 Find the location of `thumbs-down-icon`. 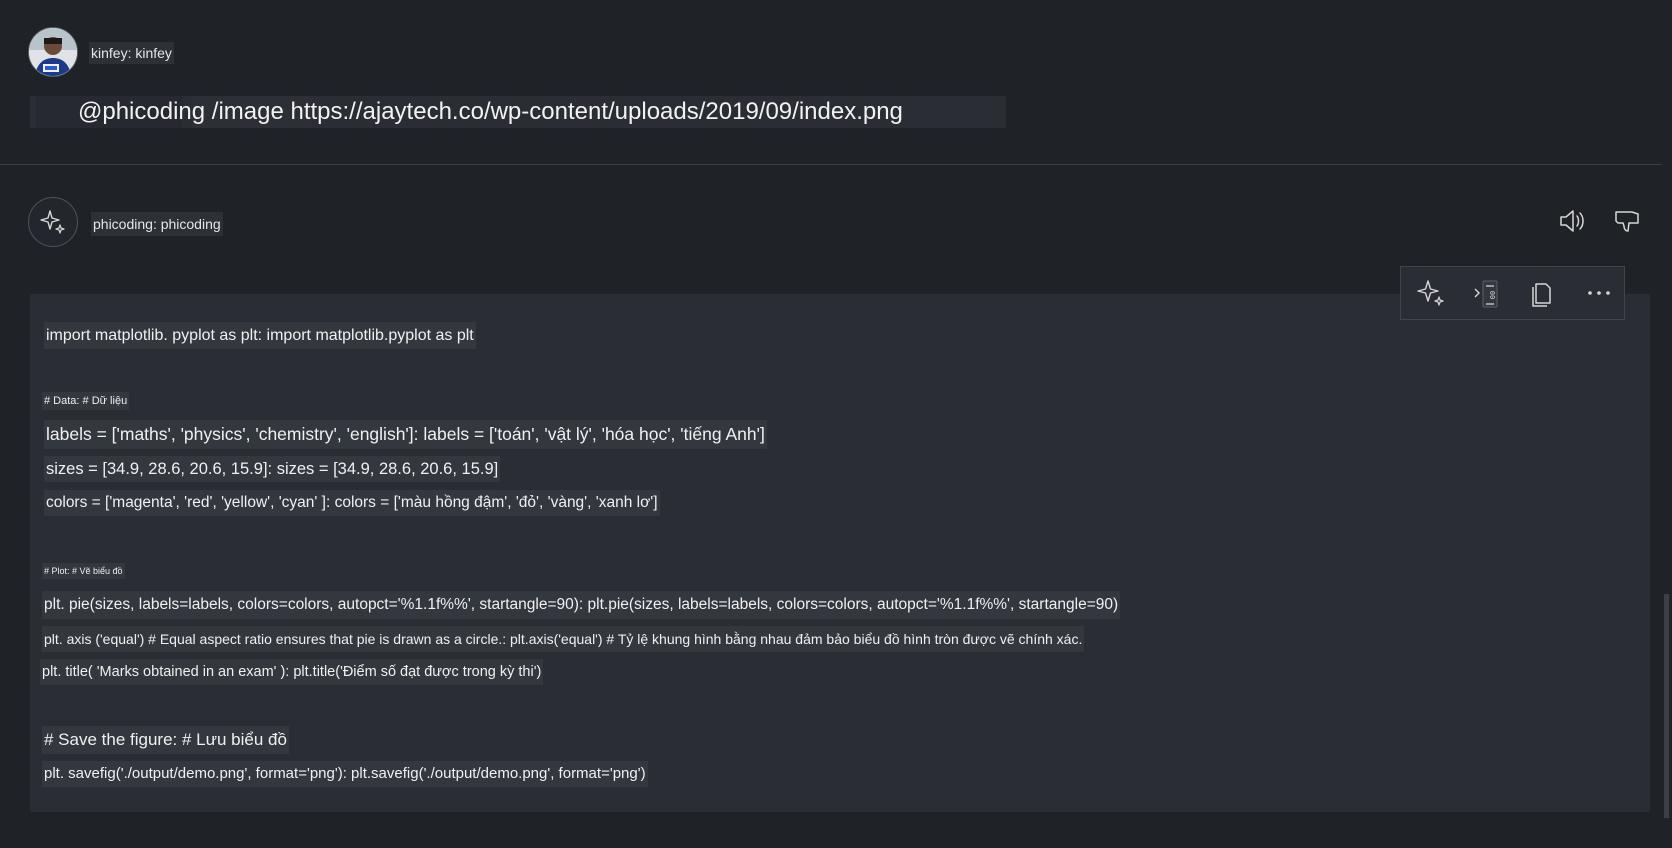

thumbs-down-icon is located at coordinates (1627, 221).